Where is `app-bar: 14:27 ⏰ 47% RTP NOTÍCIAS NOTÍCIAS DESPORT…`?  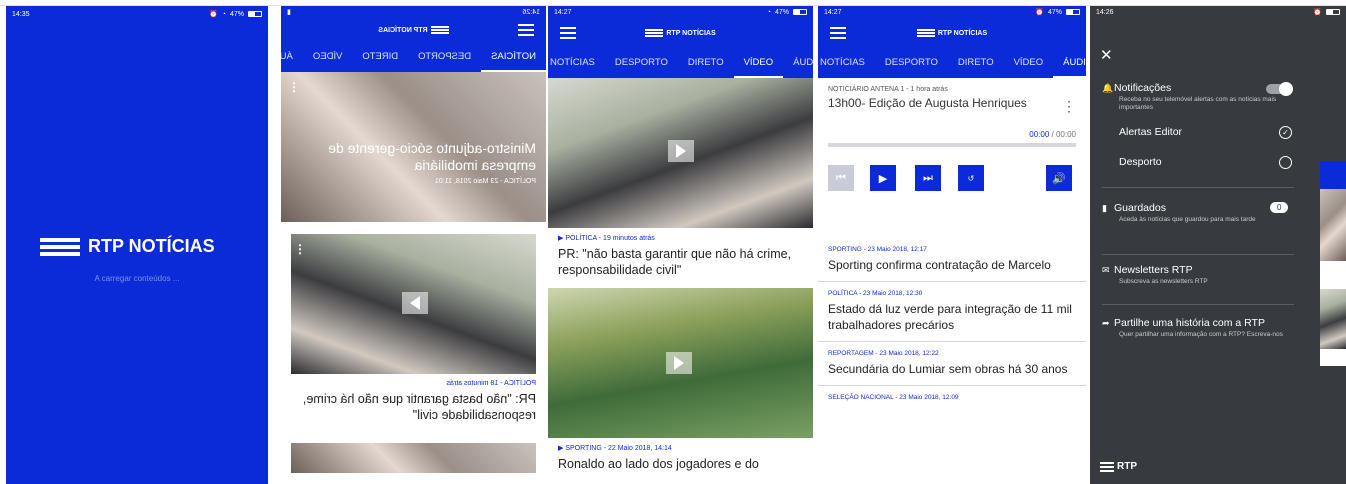 app-bar: 14:27 ⏰ 47% RTP NOTÍCIAS NOTÍCIAS DESPORT… is located at coordinates (952, 42).